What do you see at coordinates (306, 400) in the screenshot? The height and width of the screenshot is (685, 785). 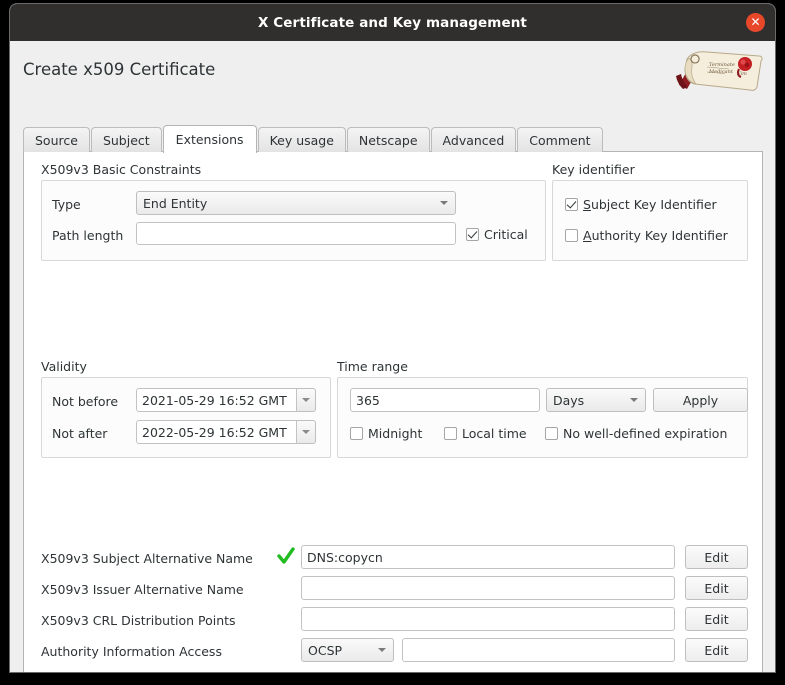 I see `not-before-dropdown-icon` at bounding box center [306, 400].